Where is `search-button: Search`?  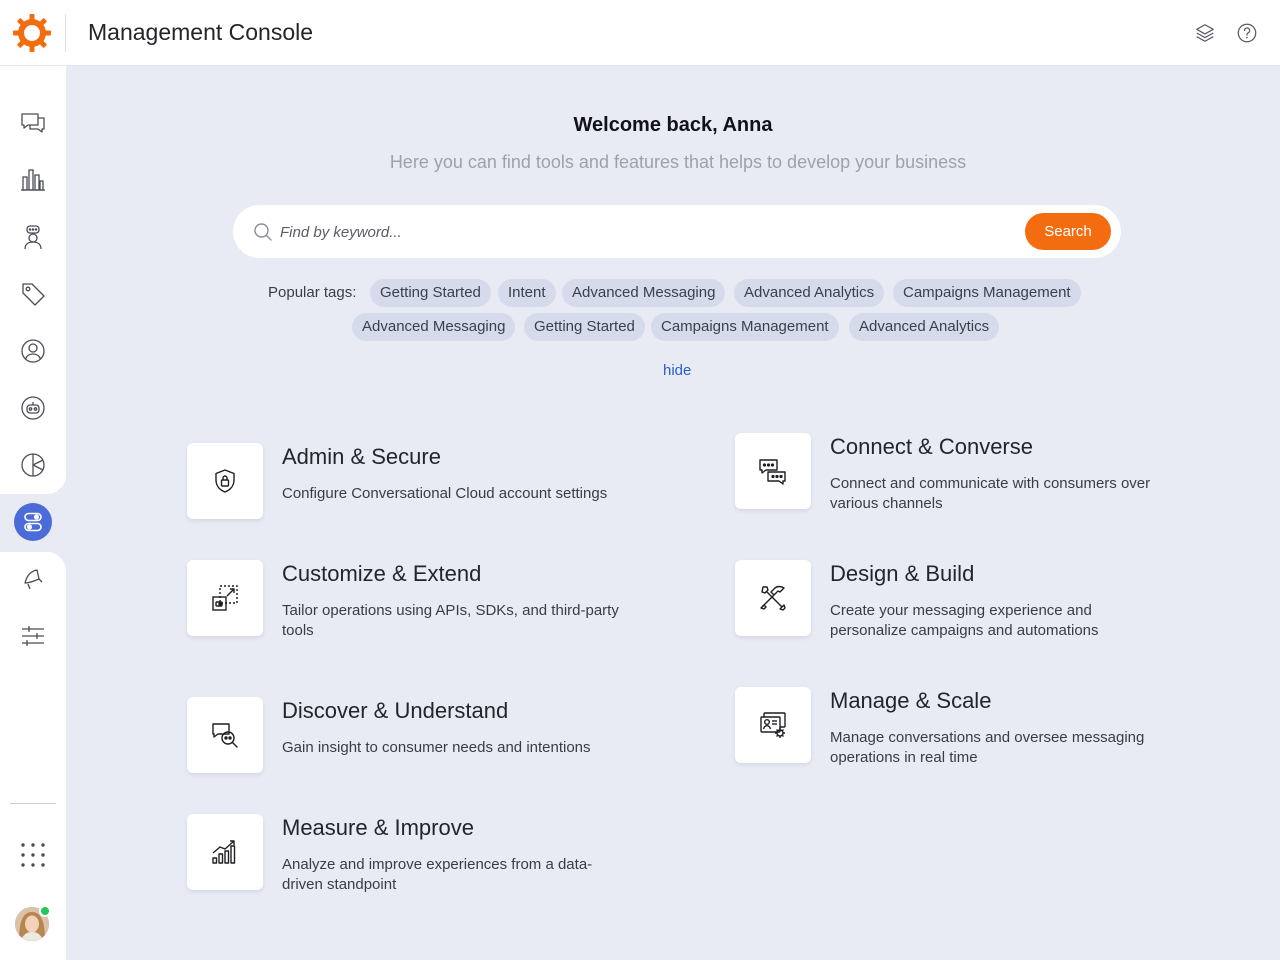
search-button: Search is located at coordinates (1068, 231).